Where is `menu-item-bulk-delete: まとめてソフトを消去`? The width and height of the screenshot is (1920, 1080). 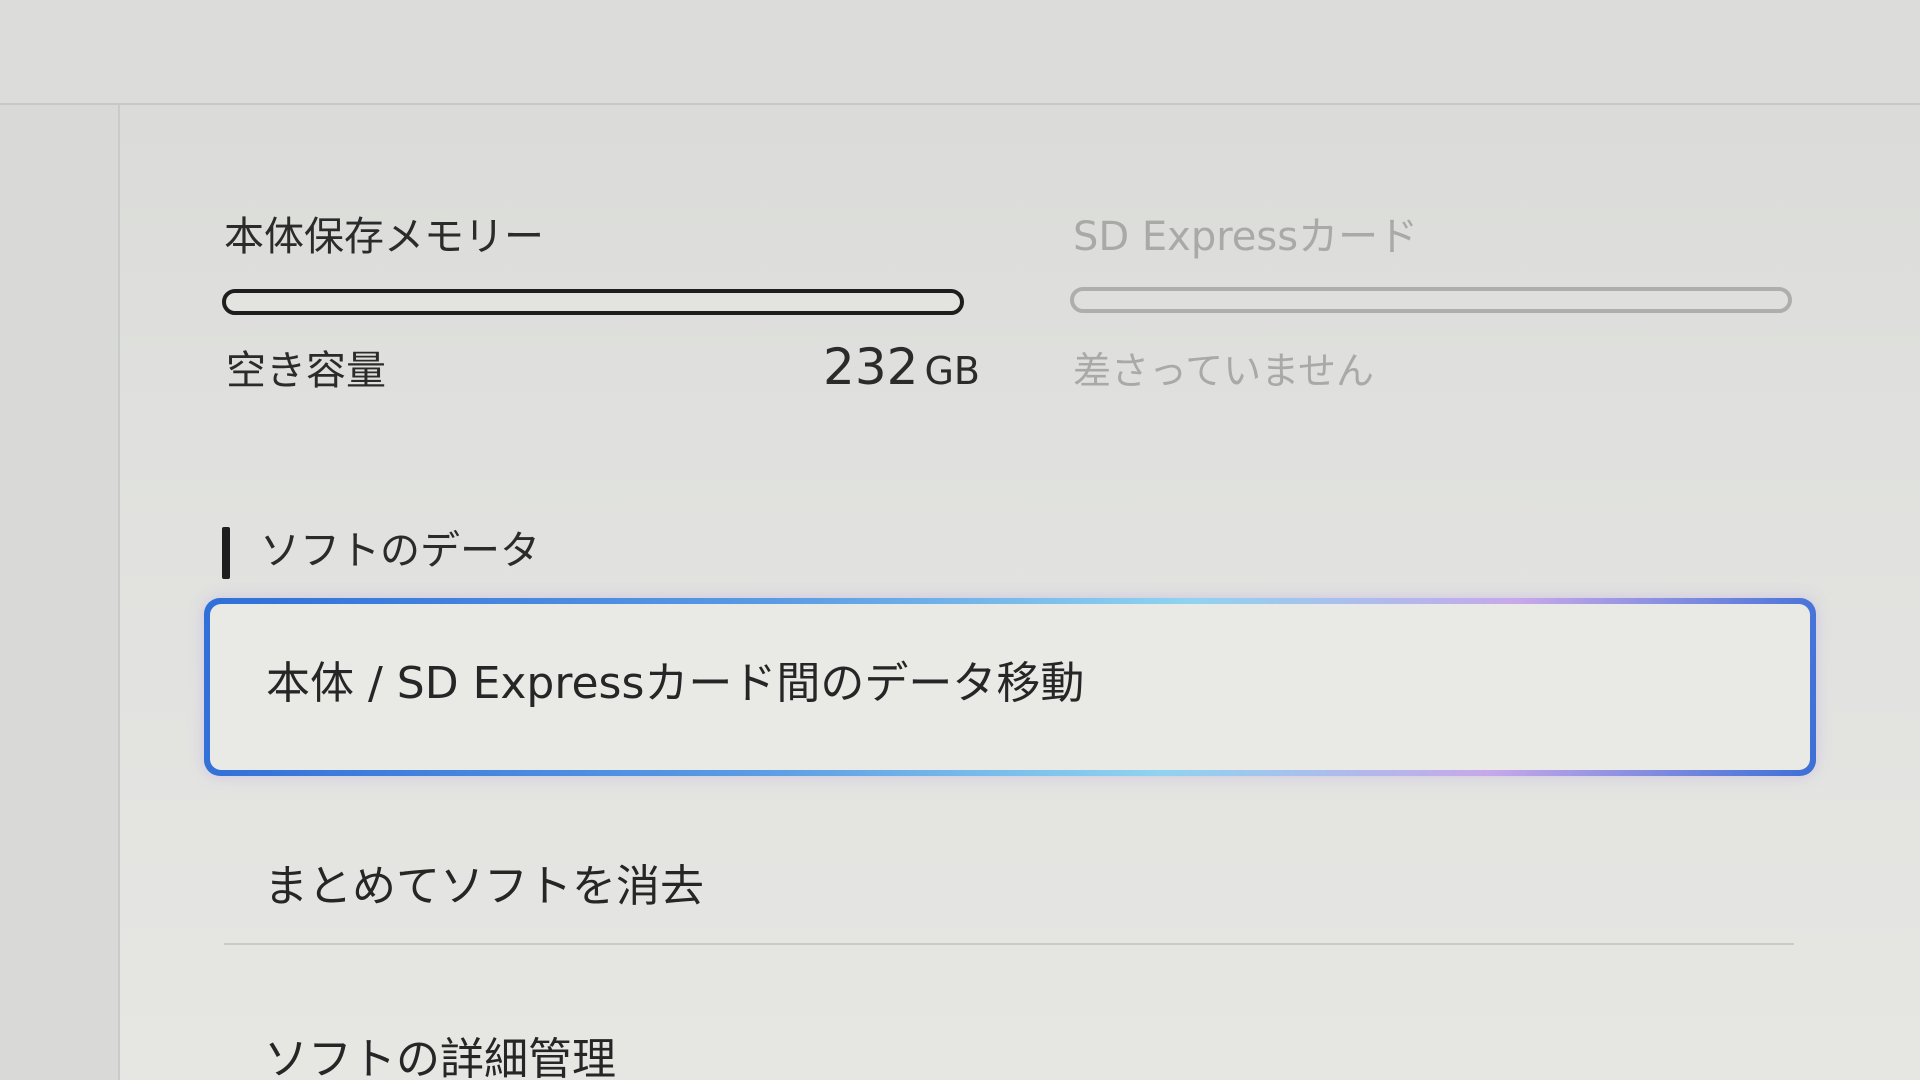
menu-item-bulk-delete: まとめてソフトを消去 is located at coordinates (484, 887).